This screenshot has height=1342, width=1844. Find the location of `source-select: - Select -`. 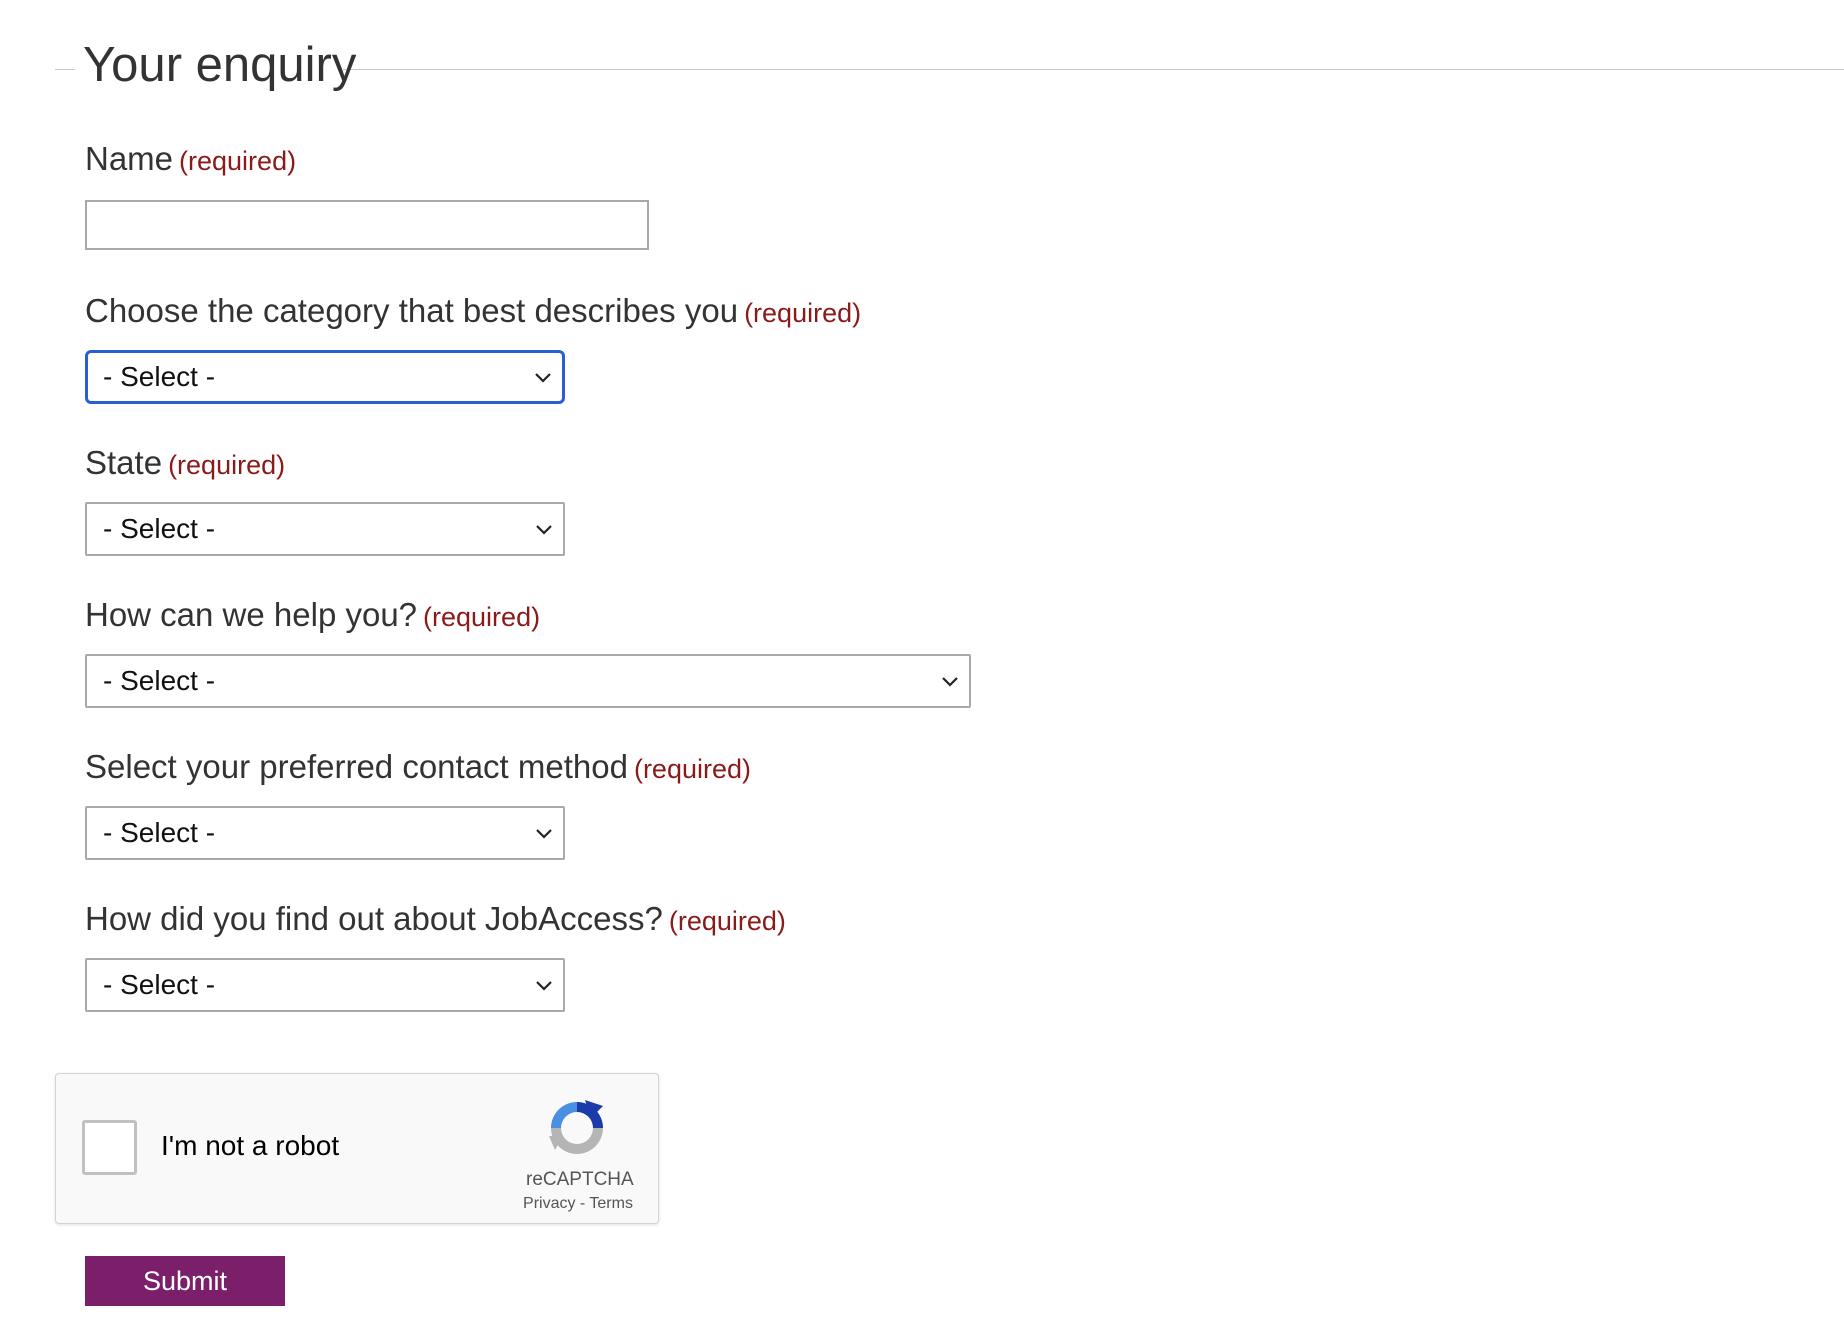

source-select: - Select - is located at coordinates (325, 985).